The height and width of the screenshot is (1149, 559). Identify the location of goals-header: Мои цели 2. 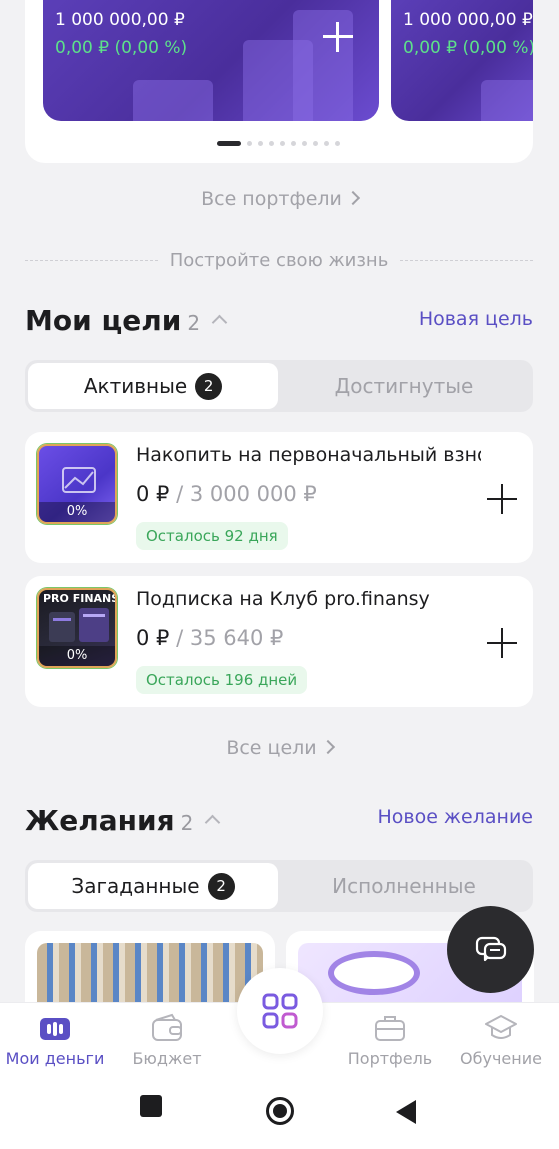
(126, 320).